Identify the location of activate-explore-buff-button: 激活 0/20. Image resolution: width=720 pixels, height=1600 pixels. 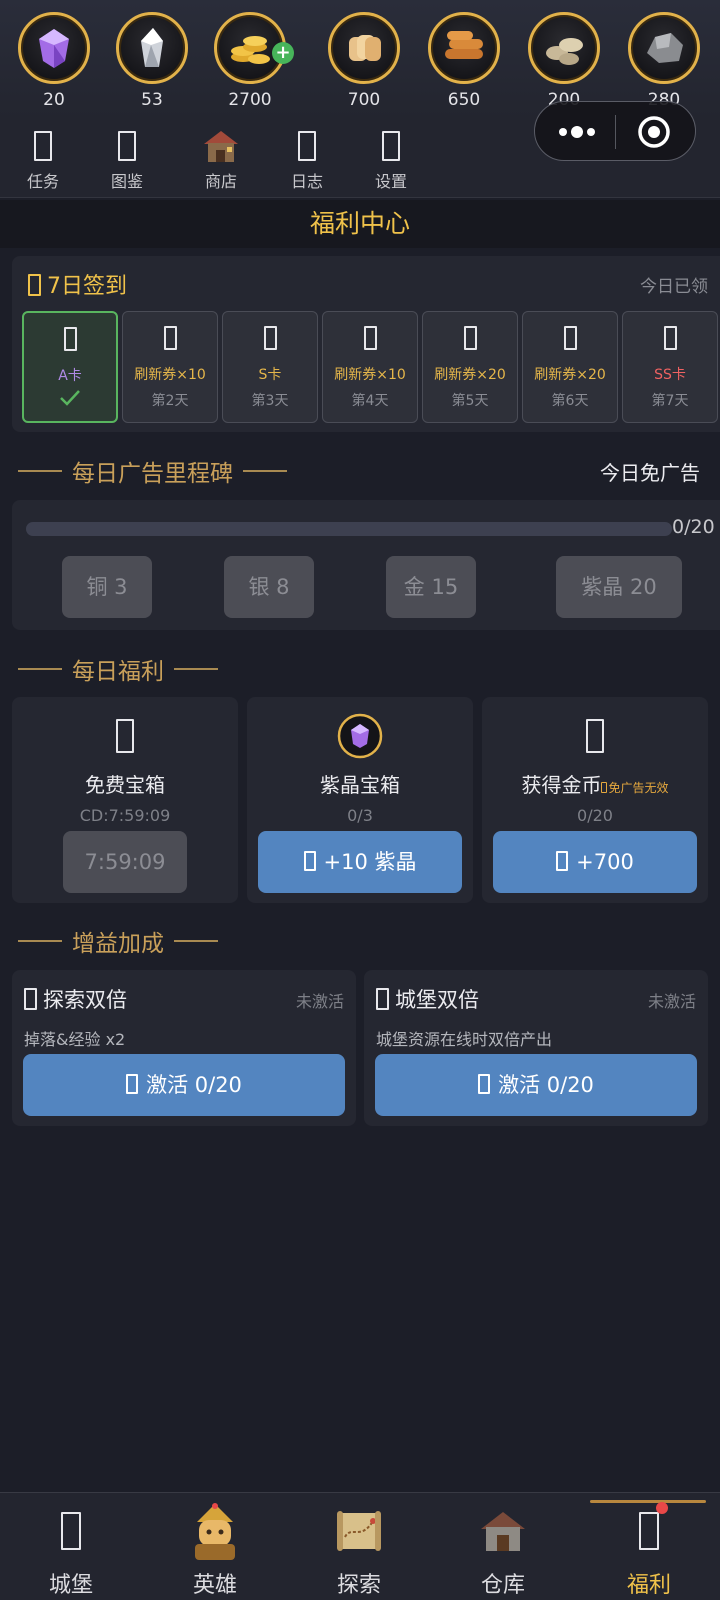
(184, 1085).